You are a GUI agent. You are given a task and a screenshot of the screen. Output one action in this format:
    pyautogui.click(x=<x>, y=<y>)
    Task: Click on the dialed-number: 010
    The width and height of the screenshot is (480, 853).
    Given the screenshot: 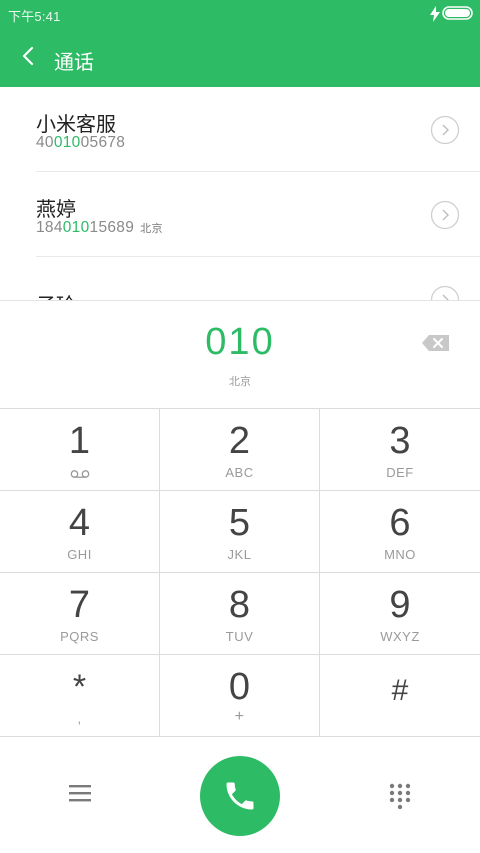 What is the action you would take?
    pyautogui.click(x=240, y=342)
    